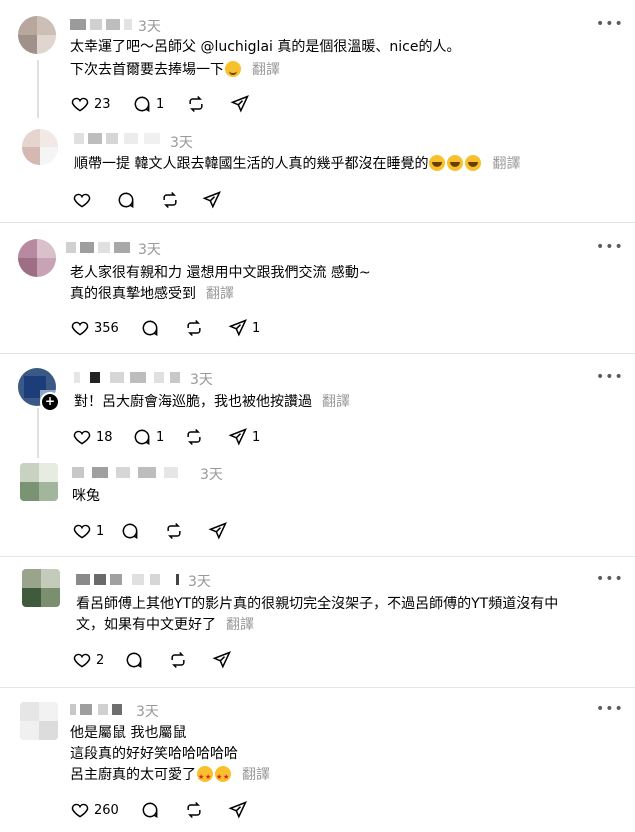 The image size is (635, 832). Describe the element at coordinates (170, 776) in the screenshot. I see `post-text: 呂主廚真的太可愛了翻譯` at that location.